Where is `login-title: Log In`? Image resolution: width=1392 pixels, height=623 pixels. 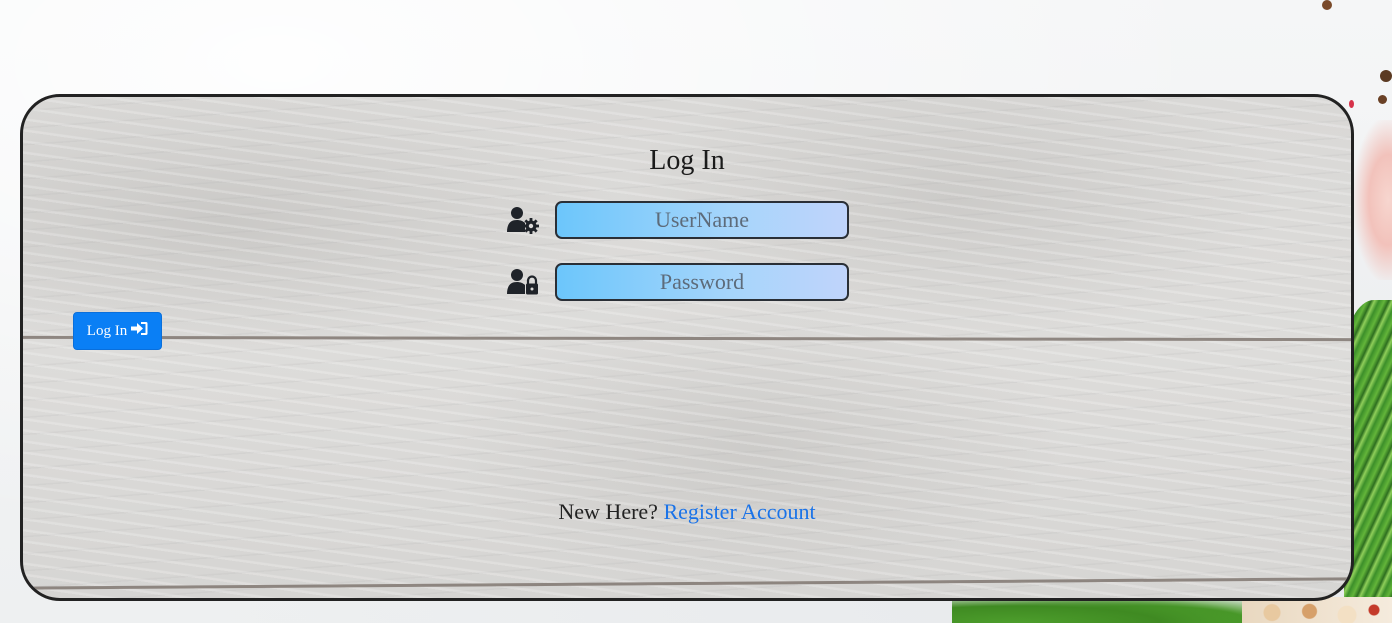 login-title: Log In is located at coordinates (687, 160).